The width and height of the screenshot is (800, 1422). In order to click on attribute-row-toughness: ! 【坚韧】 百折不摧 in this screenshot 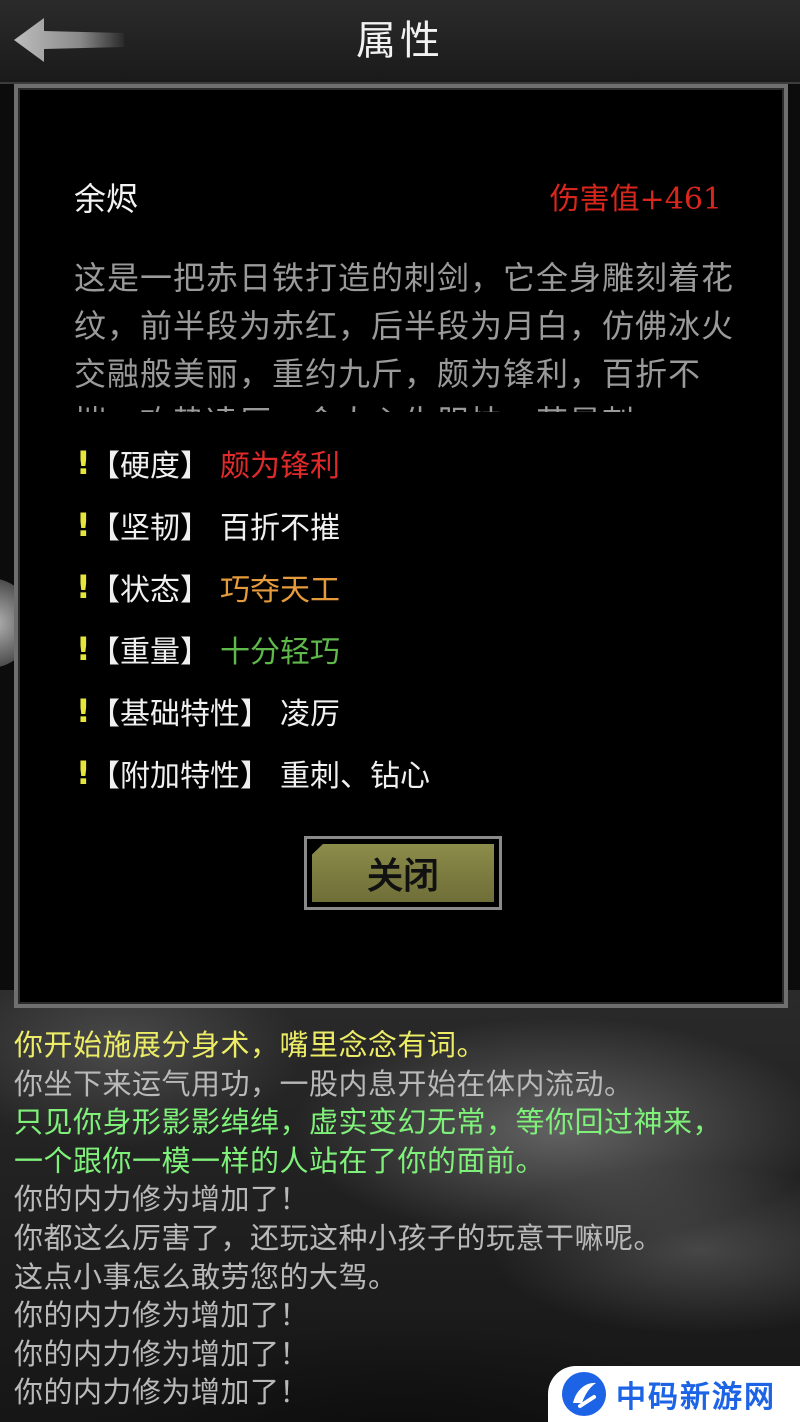, I will do `click(406, 525)`.